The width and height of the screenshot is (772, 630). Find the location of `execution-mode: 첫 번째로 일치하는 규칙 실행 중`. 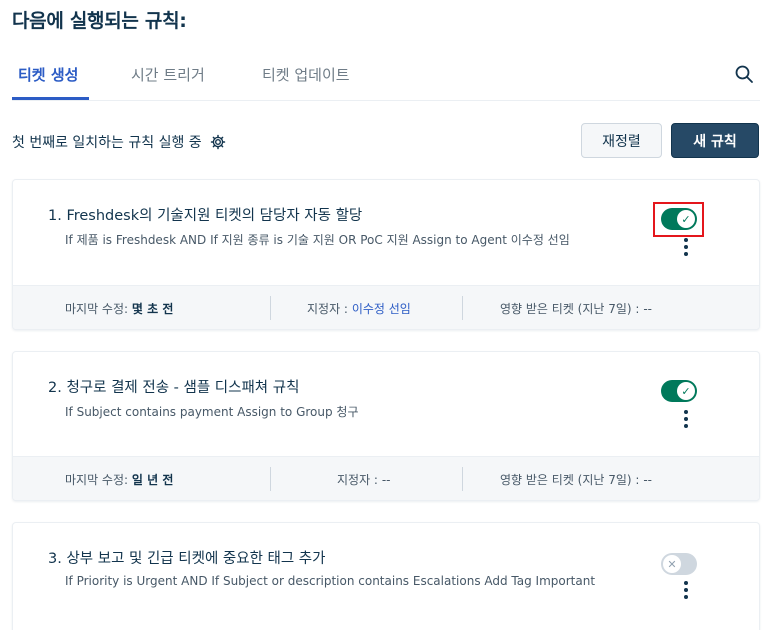

execution-mode: 첫 번째로 일치하는 규칙 실행 중 is located at coordinates (119, 142).